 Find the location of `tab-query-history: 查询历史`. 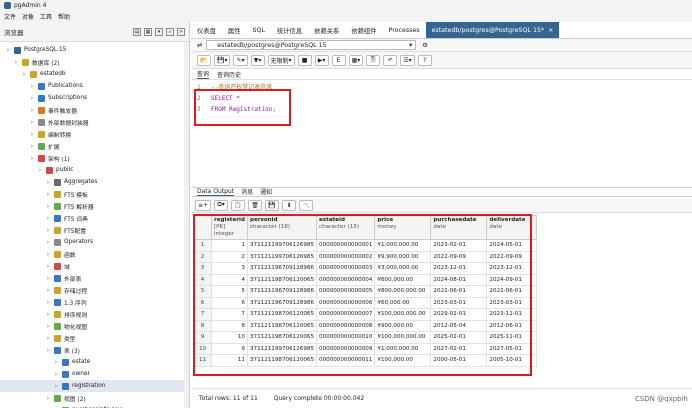

tab-query-history: 查询历史 is located at coordinates (229, 74).